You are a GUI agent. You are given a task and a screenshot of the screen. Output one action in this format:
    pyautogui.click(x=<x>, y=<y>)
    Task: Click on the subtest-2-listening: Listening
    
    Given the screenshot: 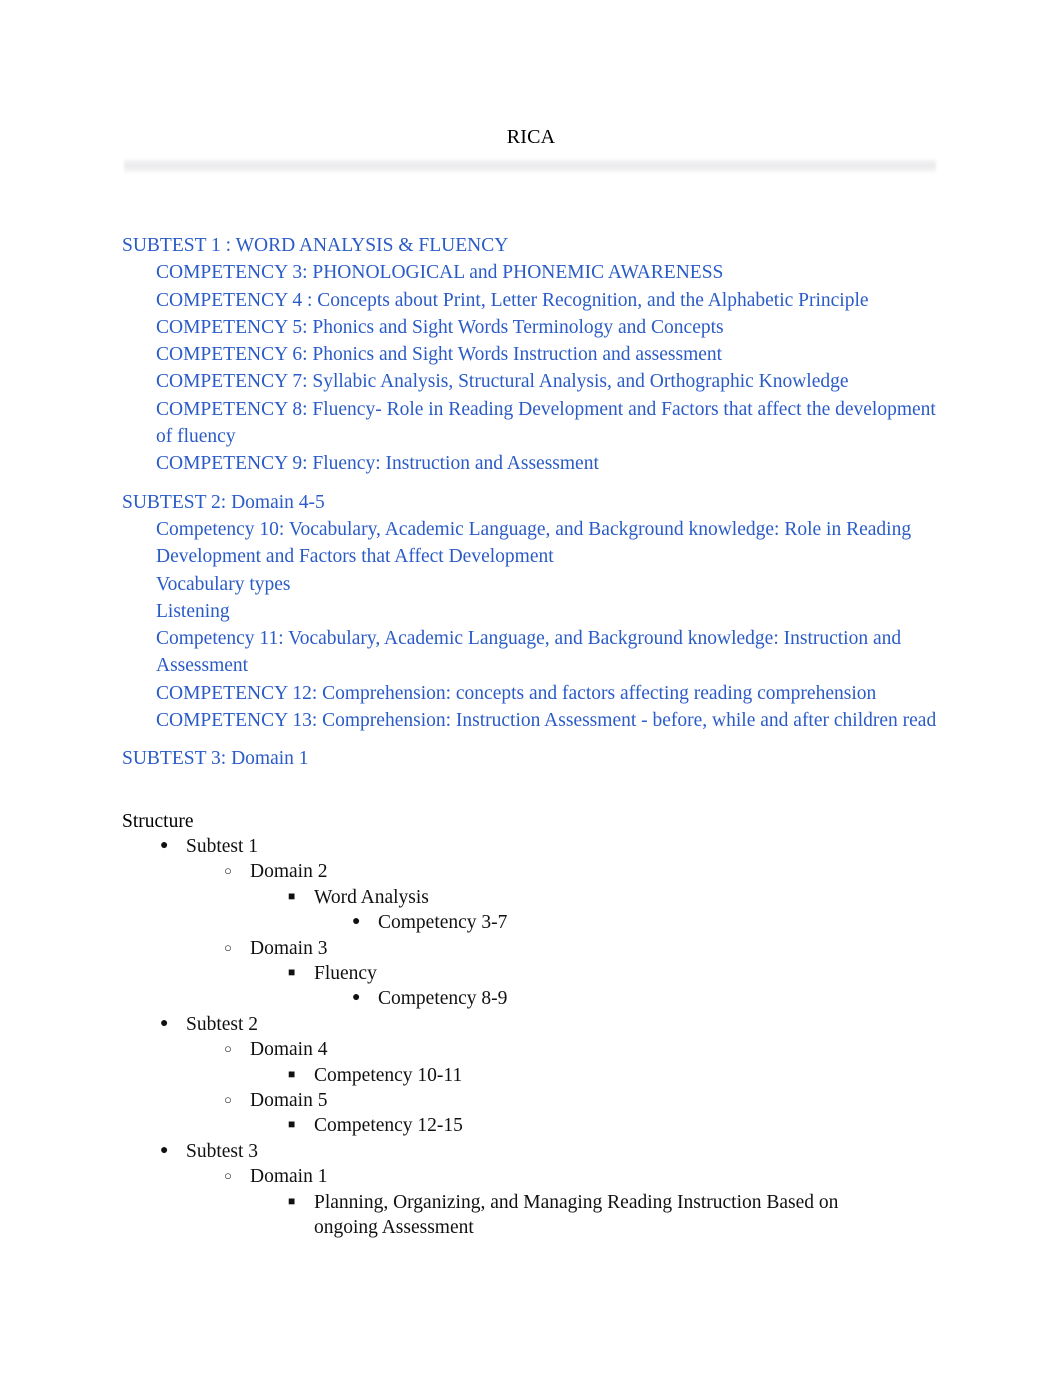 What is the action you would take?
    pyautogui.click(x=547, y=611)
    